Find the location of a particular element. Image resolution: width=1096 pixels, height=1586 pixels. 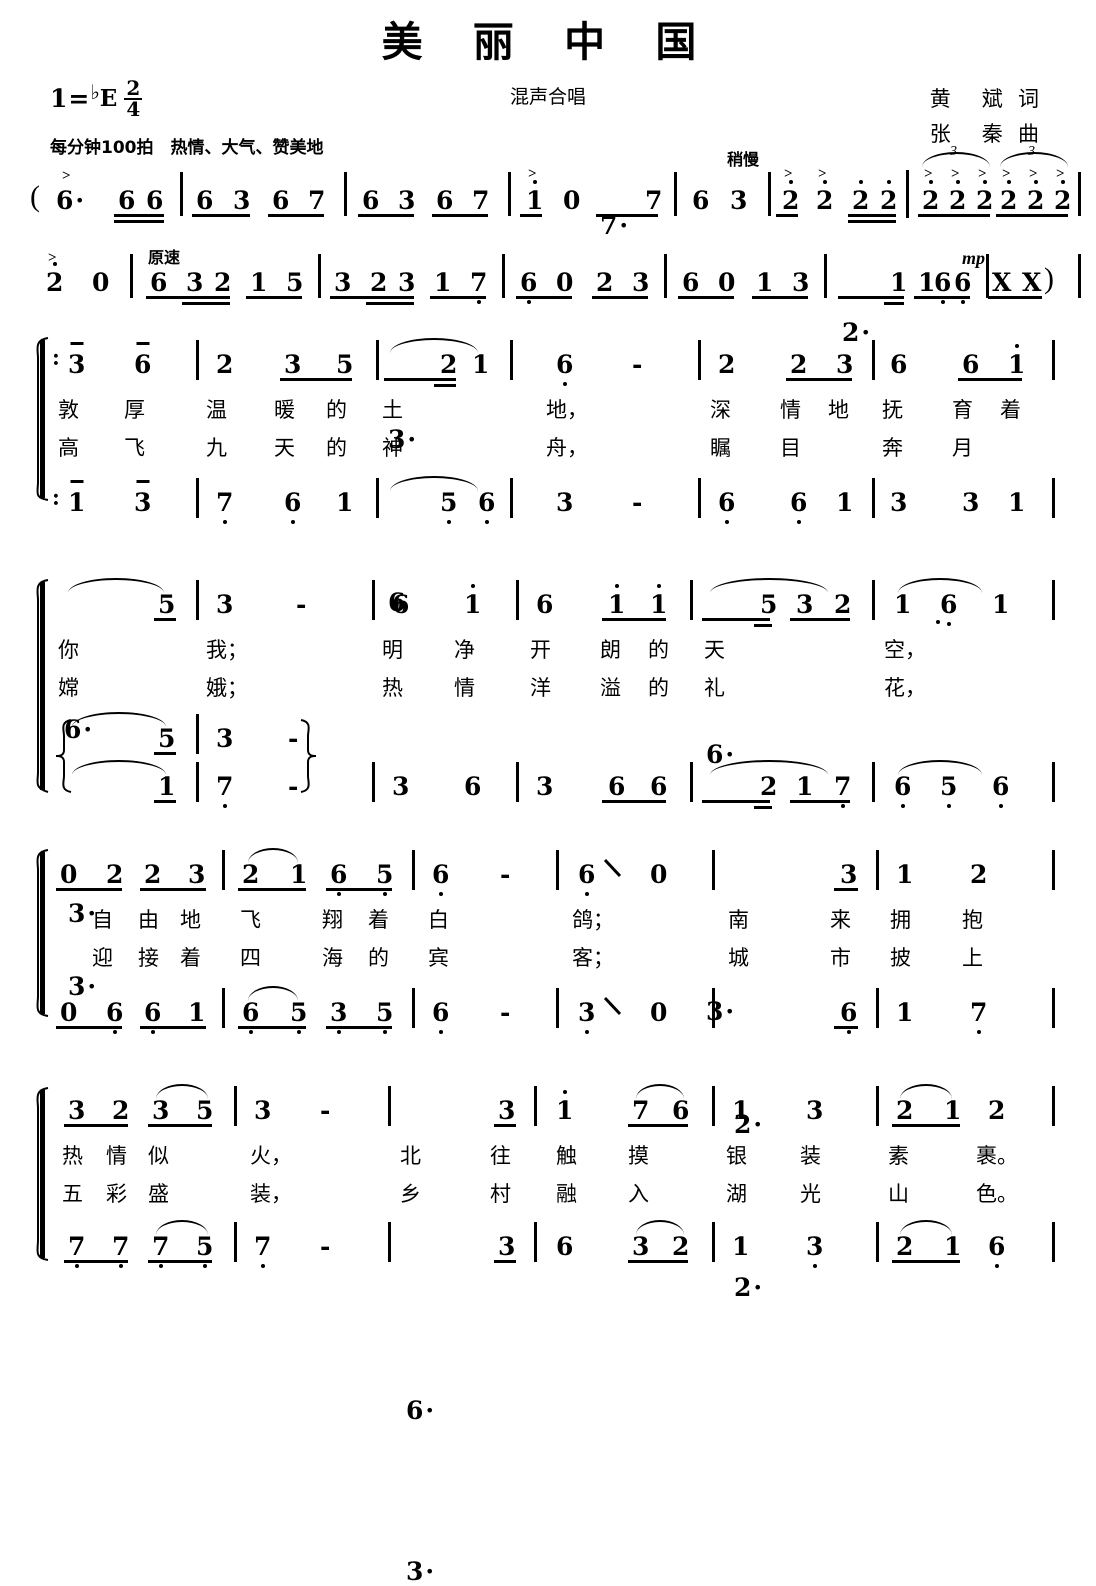

lyric-verse2: 上 is located at coordinates (972, 958).